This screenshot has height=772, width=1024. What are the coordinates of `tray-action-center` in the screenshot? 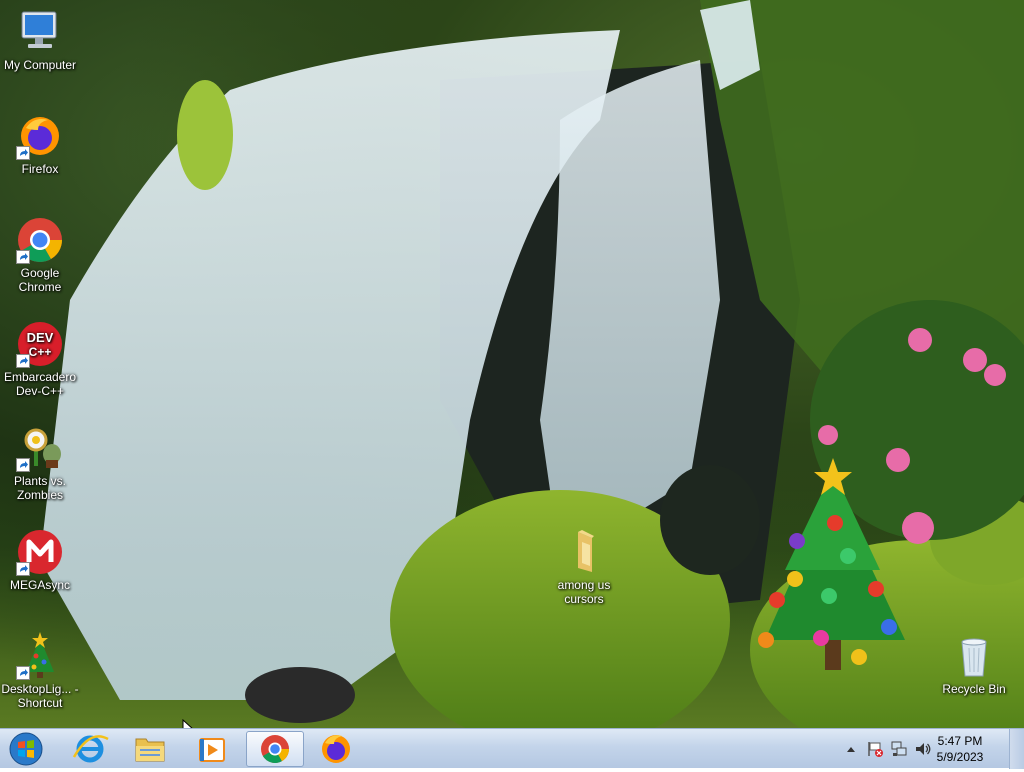 It's located at (875, 749).